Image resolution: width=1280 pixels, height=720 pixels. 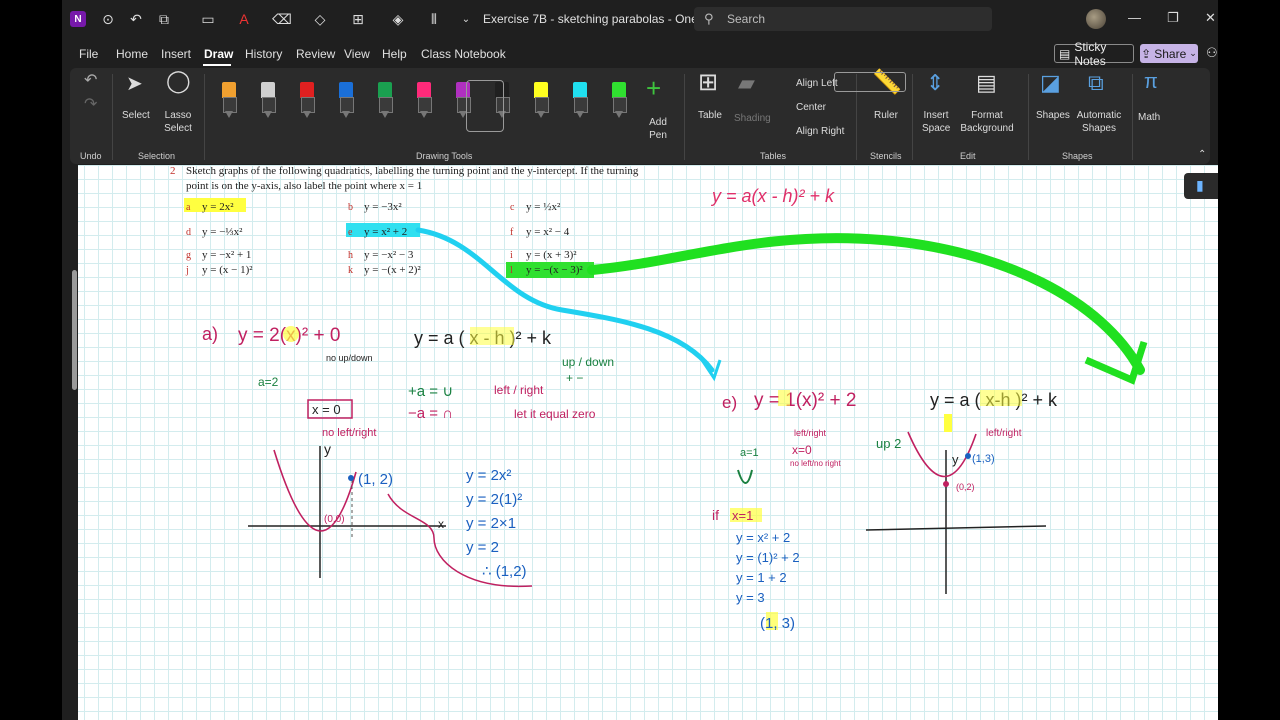 What do you see at coordinates (504, 571) in the screenshot?
I see `working-line-a-5: ∴ (1,2)` at bounding box center [504, 571].